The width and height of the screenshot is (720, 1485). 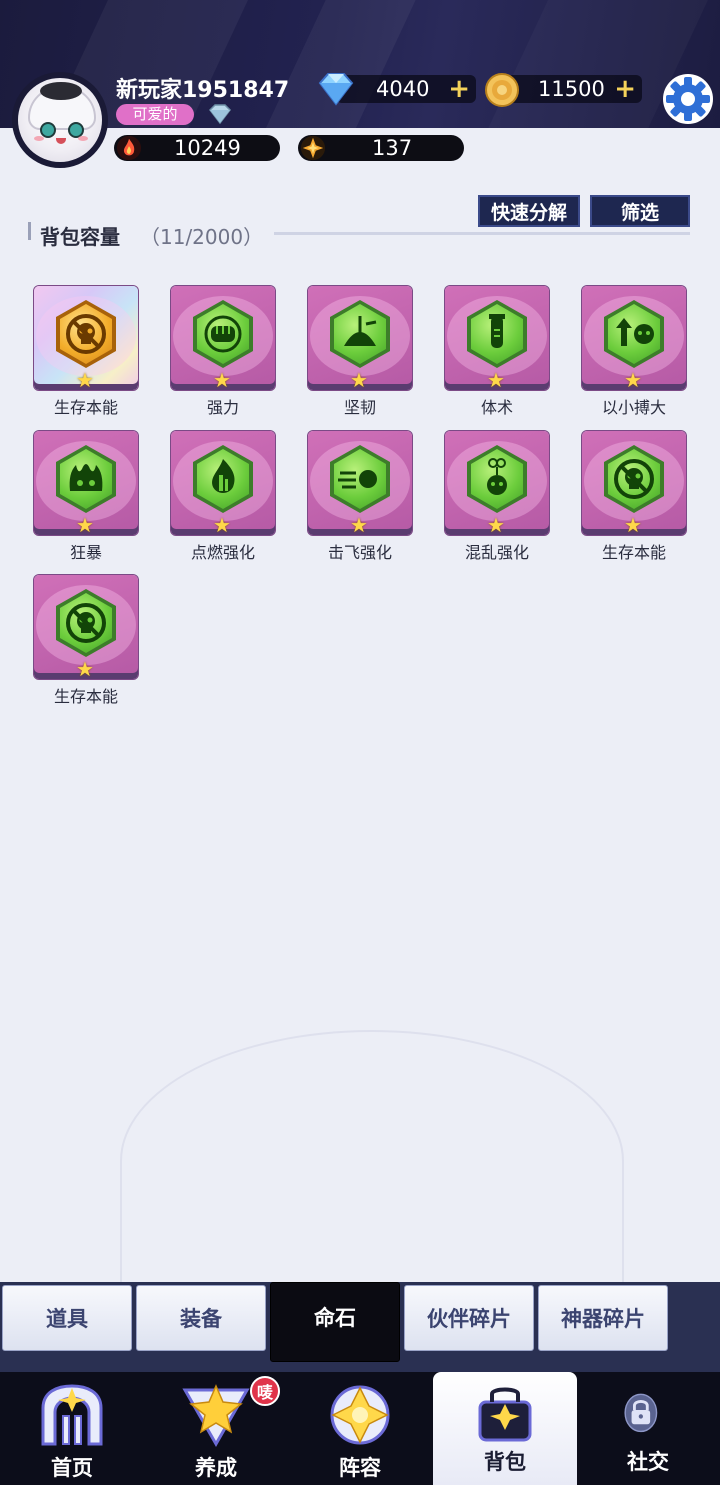 I want to click on nav-develop-label: 养成, so click(x=216, y=1468).